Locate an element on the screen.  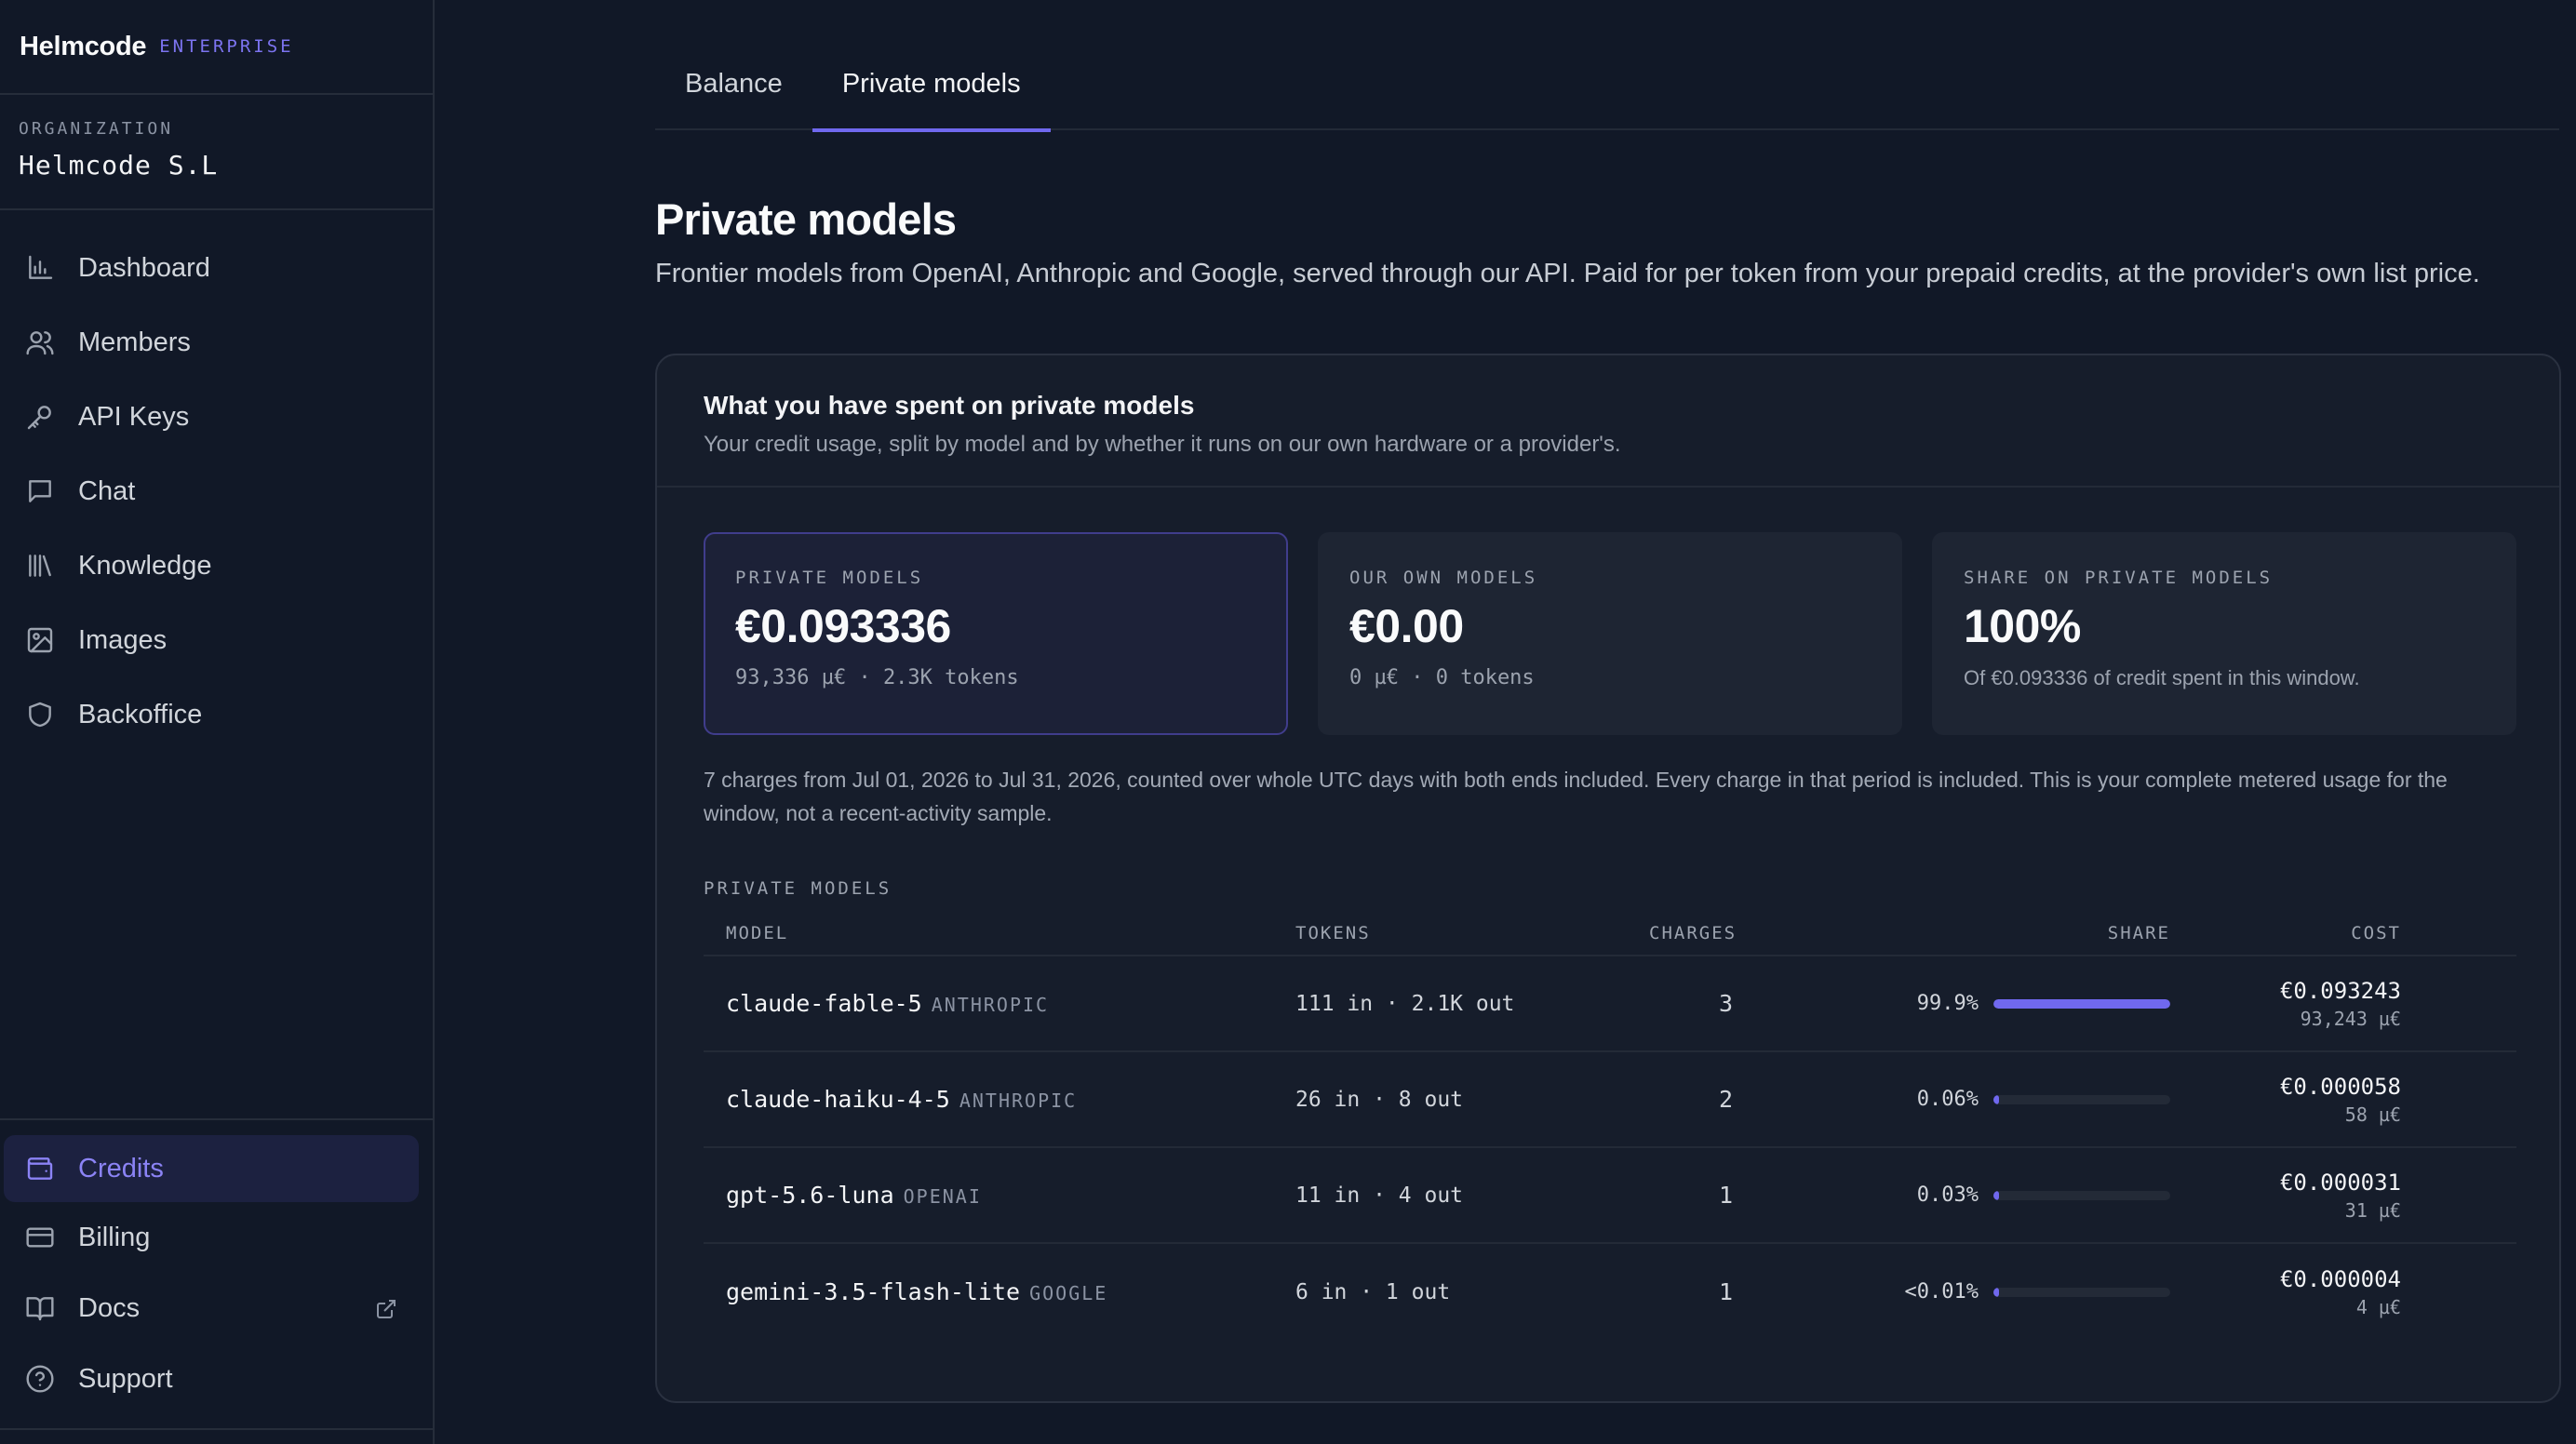
sidebar-item-label: Images is located at coordinates (123, 639).